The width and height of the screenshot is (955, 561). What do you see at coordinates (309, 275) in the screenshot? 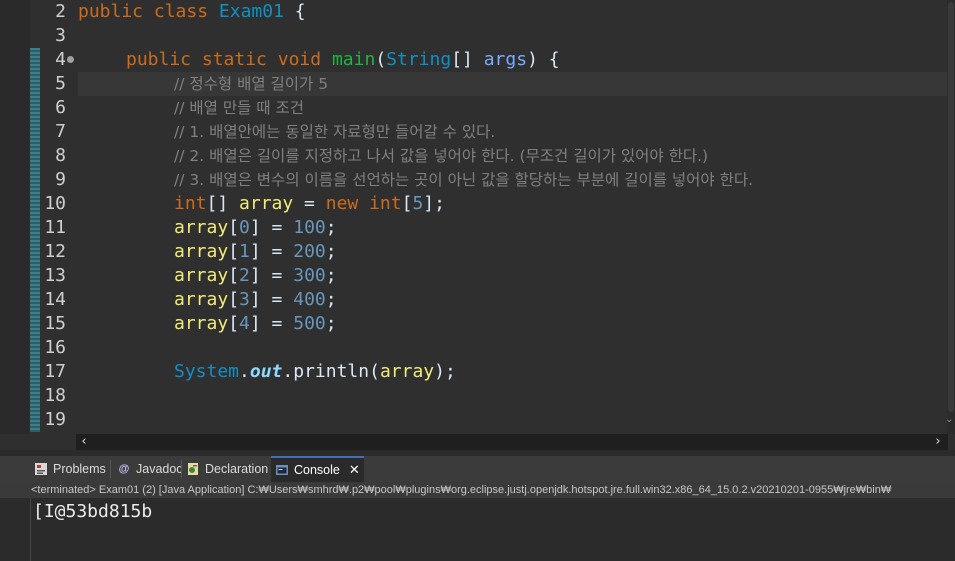
I see `code-token: 300` at bounding box center [309, 275].